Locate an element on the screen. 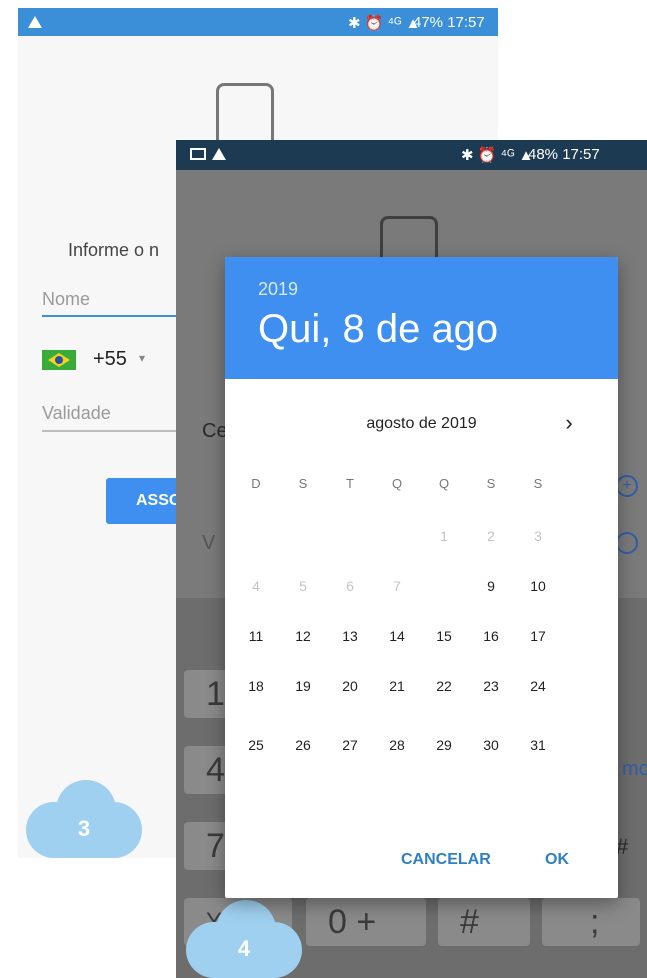 The width and height of the screenshot is (647, 978). calendar-day: 20 is located at coordinates (350, 686).